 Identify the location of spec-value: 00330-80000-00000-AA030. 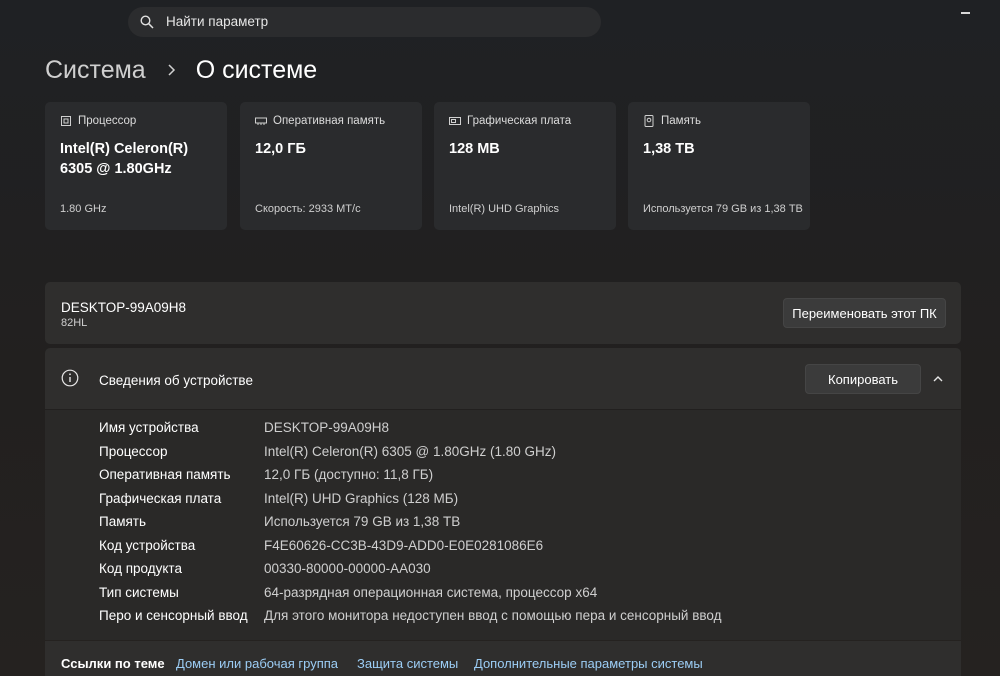
(347, 568).